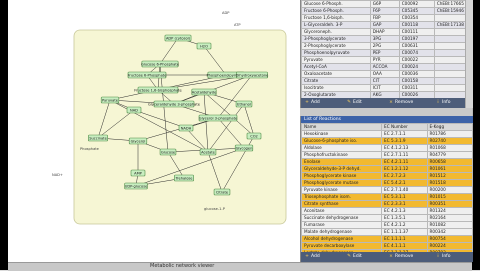 Image resolution: width=480 pixels, height=271 pixels. Describe the element at coordinates (387, 176) in the screenshot. I see `reaction-row: Phosphoglycerate kinase EC 2.7.2.3 R01512` at that location.